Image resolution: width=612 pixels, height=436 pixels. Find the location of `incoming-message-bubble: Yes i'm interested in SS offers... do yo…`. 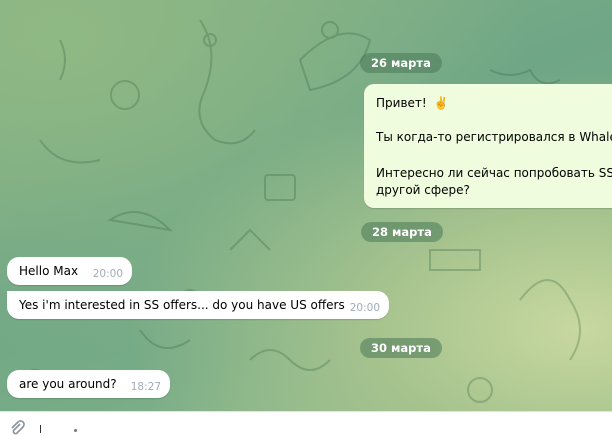

incoming-message-bubble: Yes i'm interested in SS offers... do yo… is located at coordinates (198, 305).